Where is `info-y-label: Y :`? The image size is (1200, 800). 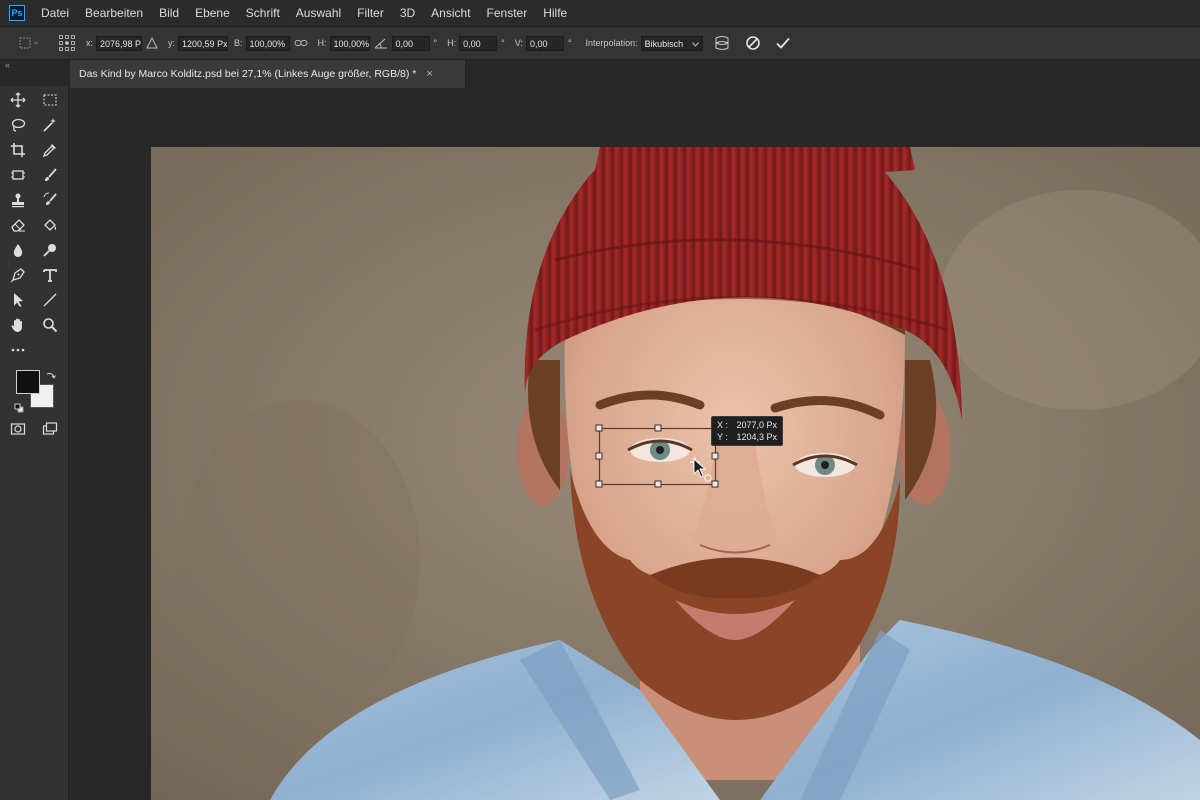 info-y-label: Y : is located at coordinates (722, 437).